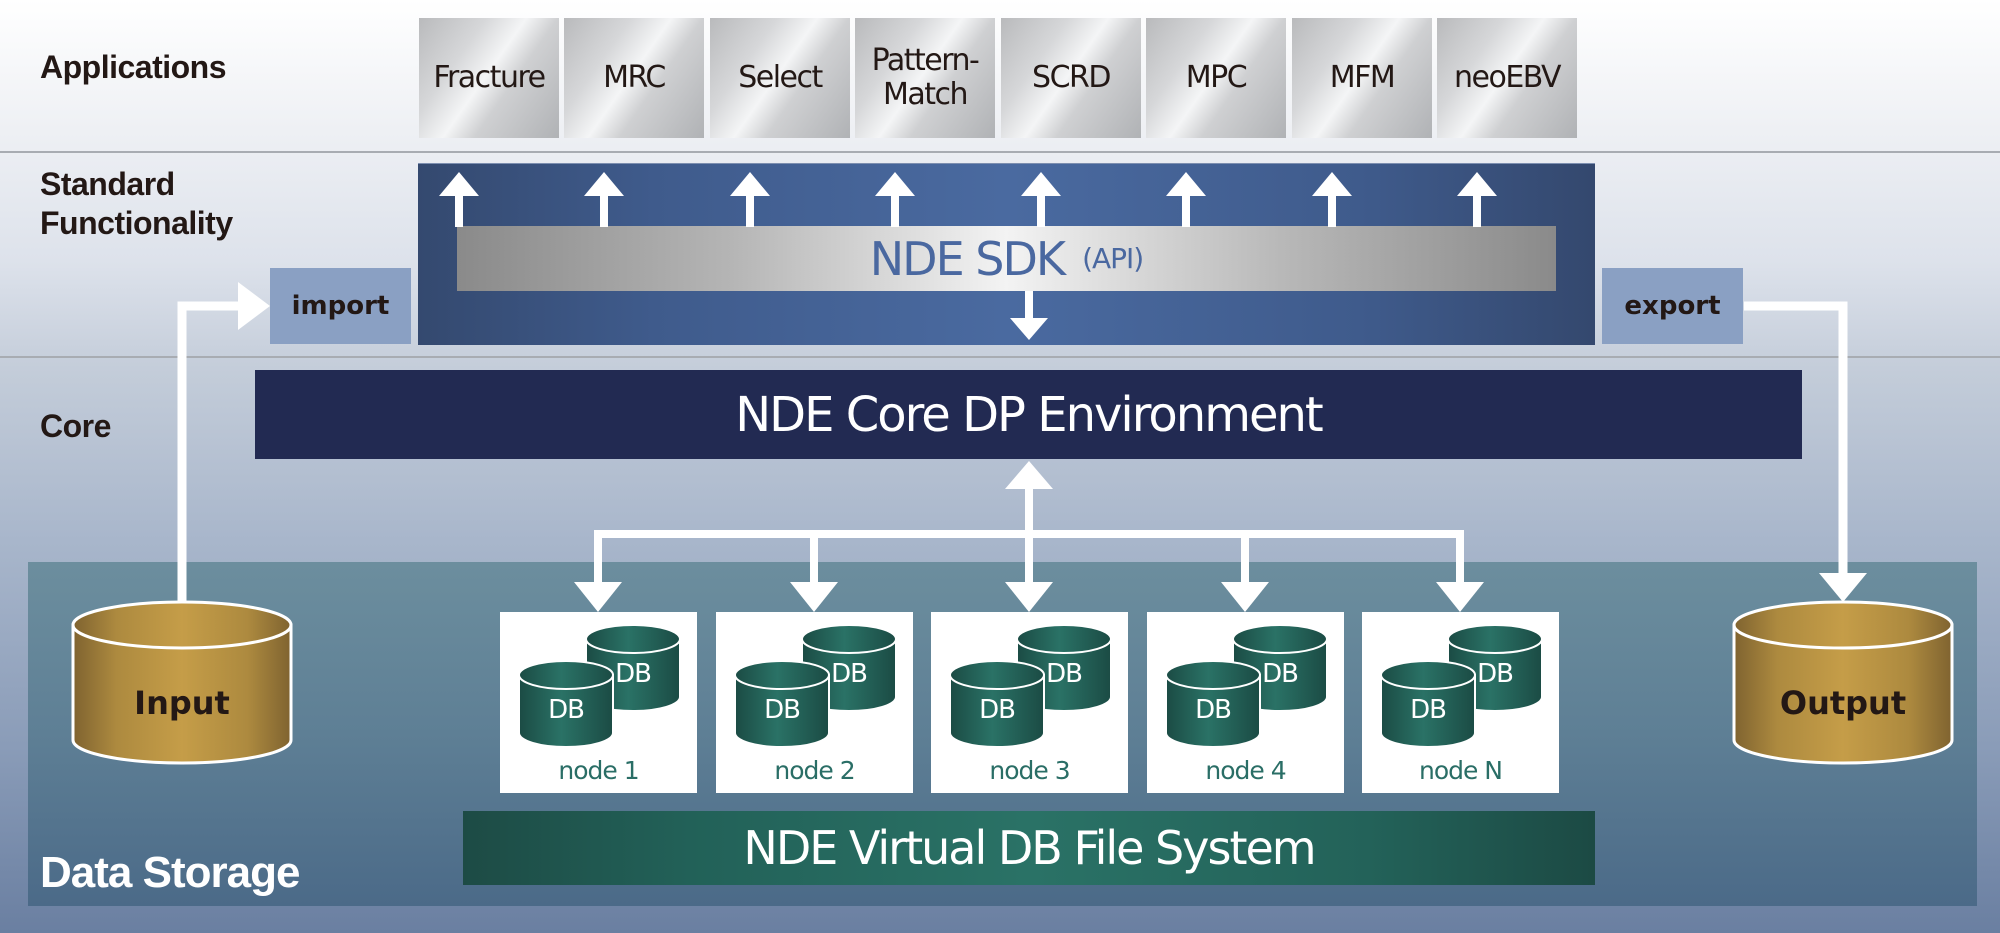 The height and width of the screenshot is (933, 2000). I want to click on export-arrow, so click(1796, 438).